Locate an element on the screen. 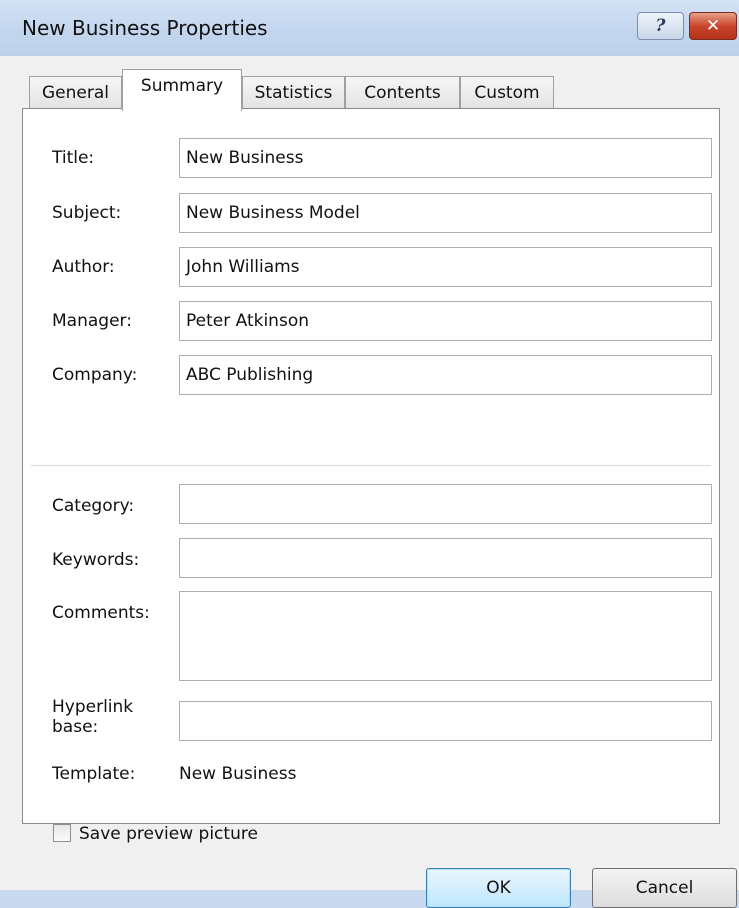 The image size is (739, 908). help-button: ? is located at coordinates (660, 26).